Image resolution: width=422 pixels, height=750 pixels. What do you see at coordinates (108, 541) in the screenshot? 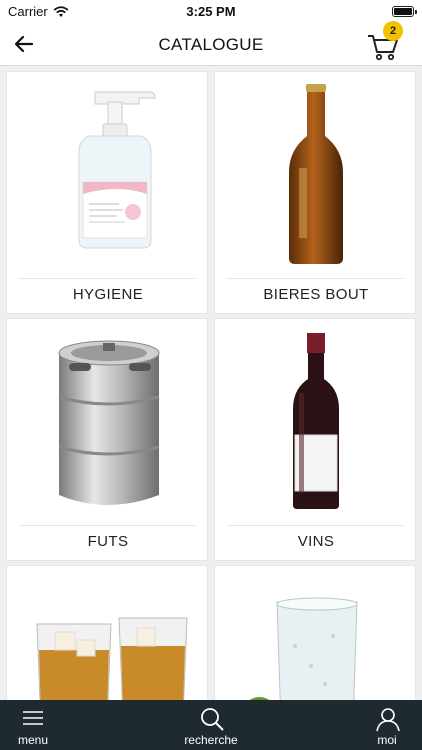
I see `category-label-futs: FUTS` at bounding box center [108, 541].